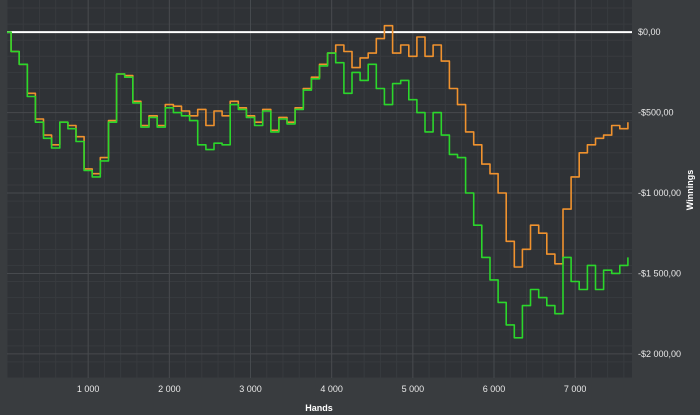 This screenshot has height=415, width=700. What do you see at coordinates (690, 190) in the screenshot?
I see `y-axis-title: Winnings` at bounding box center [690, 190].